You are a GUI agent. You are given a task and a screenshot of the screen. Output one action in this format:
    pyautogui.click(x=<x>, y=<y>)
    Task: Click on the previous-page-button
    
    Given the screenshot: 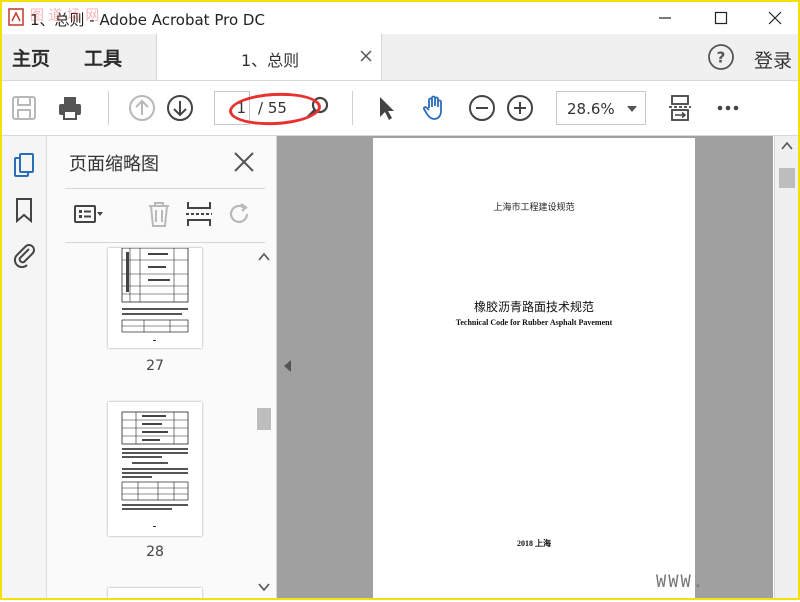 What is the action you would take?
    pyautogui.click(x=142, y=108)
    